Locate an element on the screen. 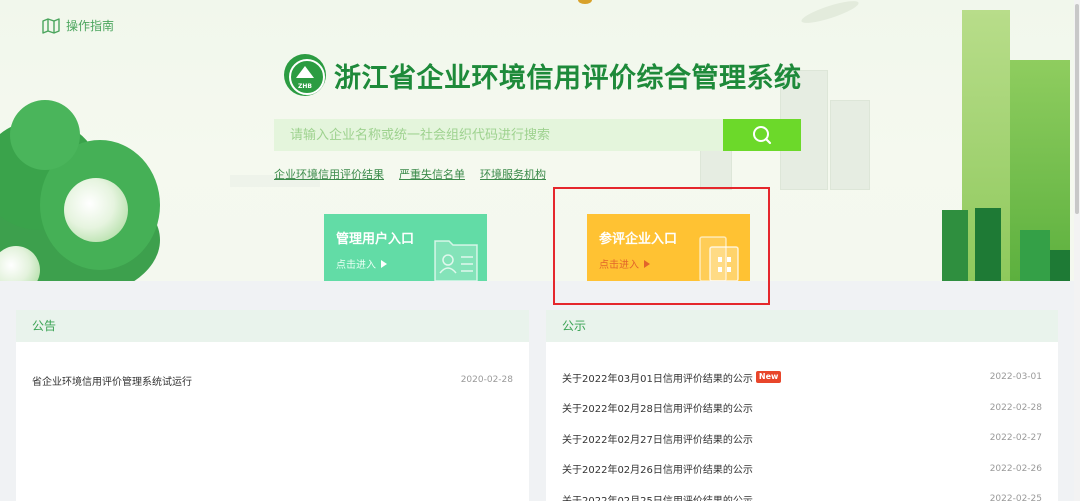 This screenshot has height=501, width=1080. publicity-title: 关于2022年02月26日信用评价结果的公示 is located at coordinates (657, 471).